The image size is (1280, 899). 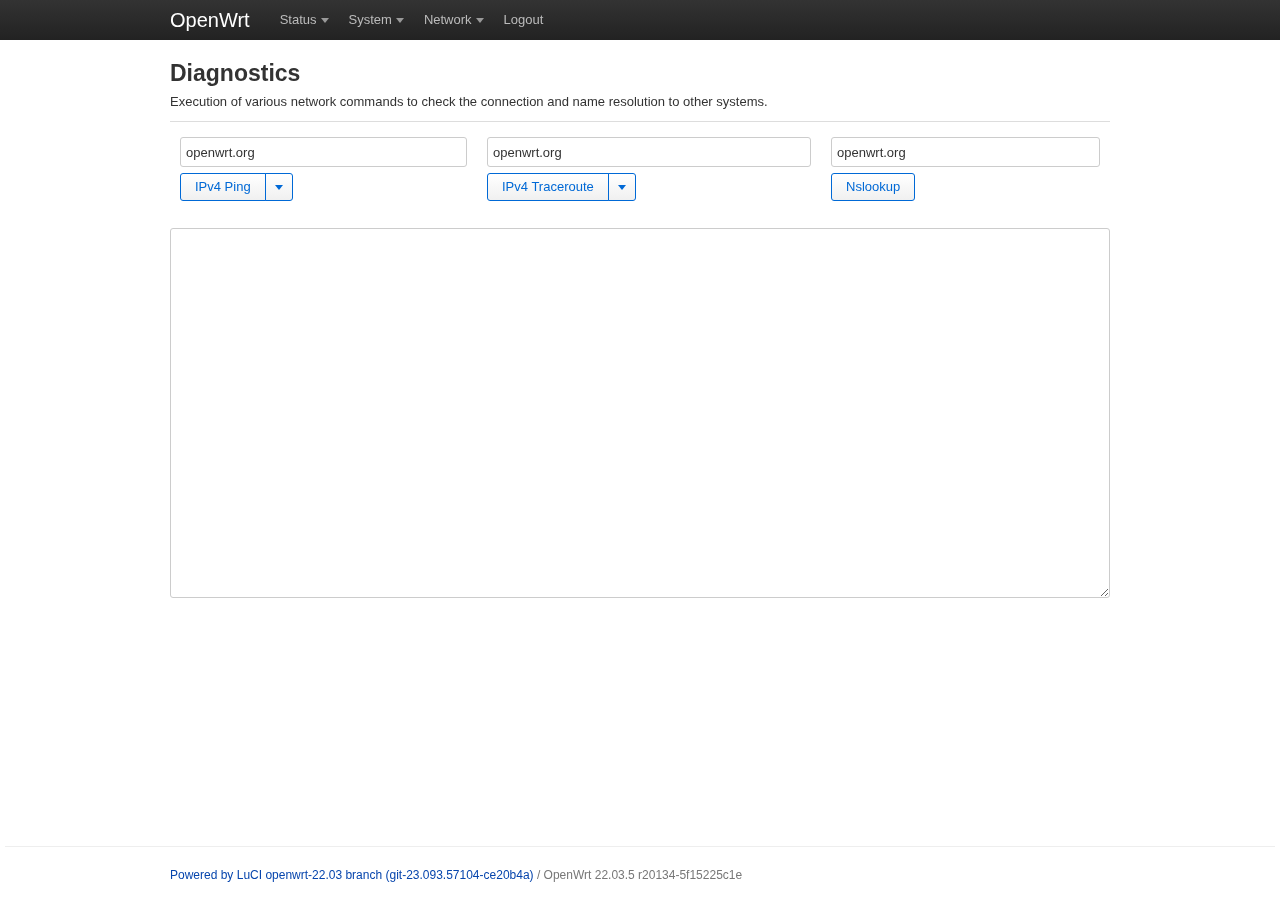 What do you see at coordinates (523, 20) in the screenshot?
I see `nav-menu-item: Logout` at bounding box center [523, 20].